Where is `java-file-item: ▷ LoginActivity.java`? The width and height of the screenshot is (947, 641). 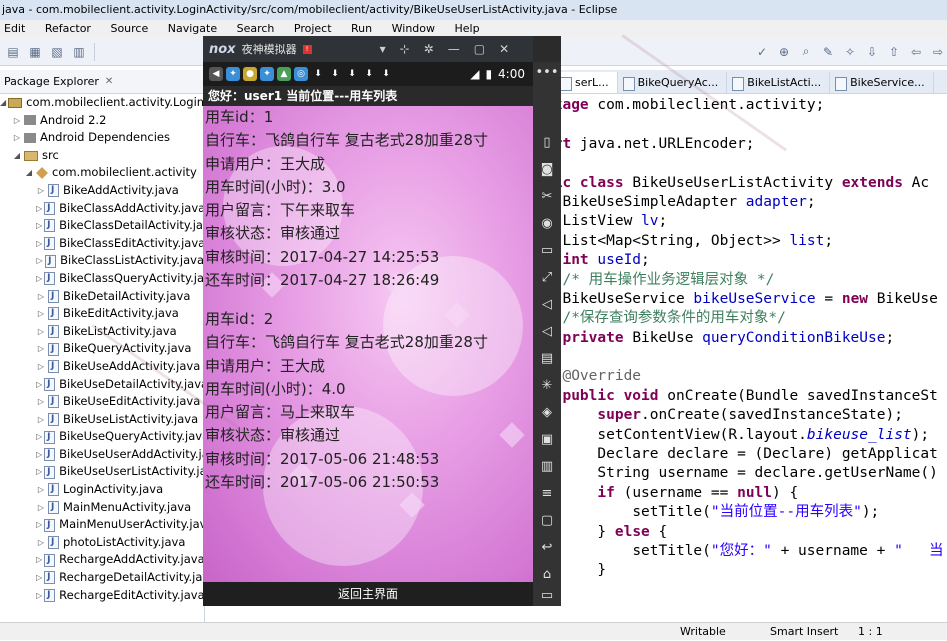
java-file-item: ▷ LoginActivity.java is located at coordinates (102, 490).